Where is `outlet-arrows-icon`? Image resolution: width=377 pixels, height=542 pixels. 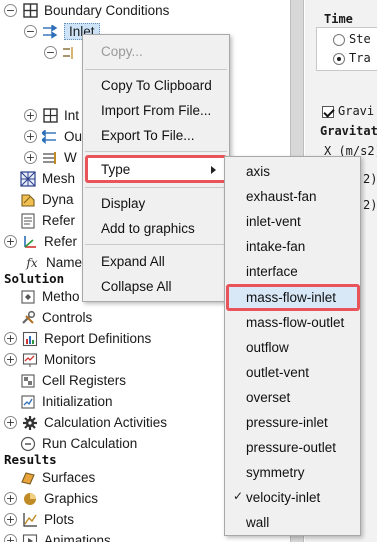
outlet-arrows-icon is located at coordinates (50, 137).